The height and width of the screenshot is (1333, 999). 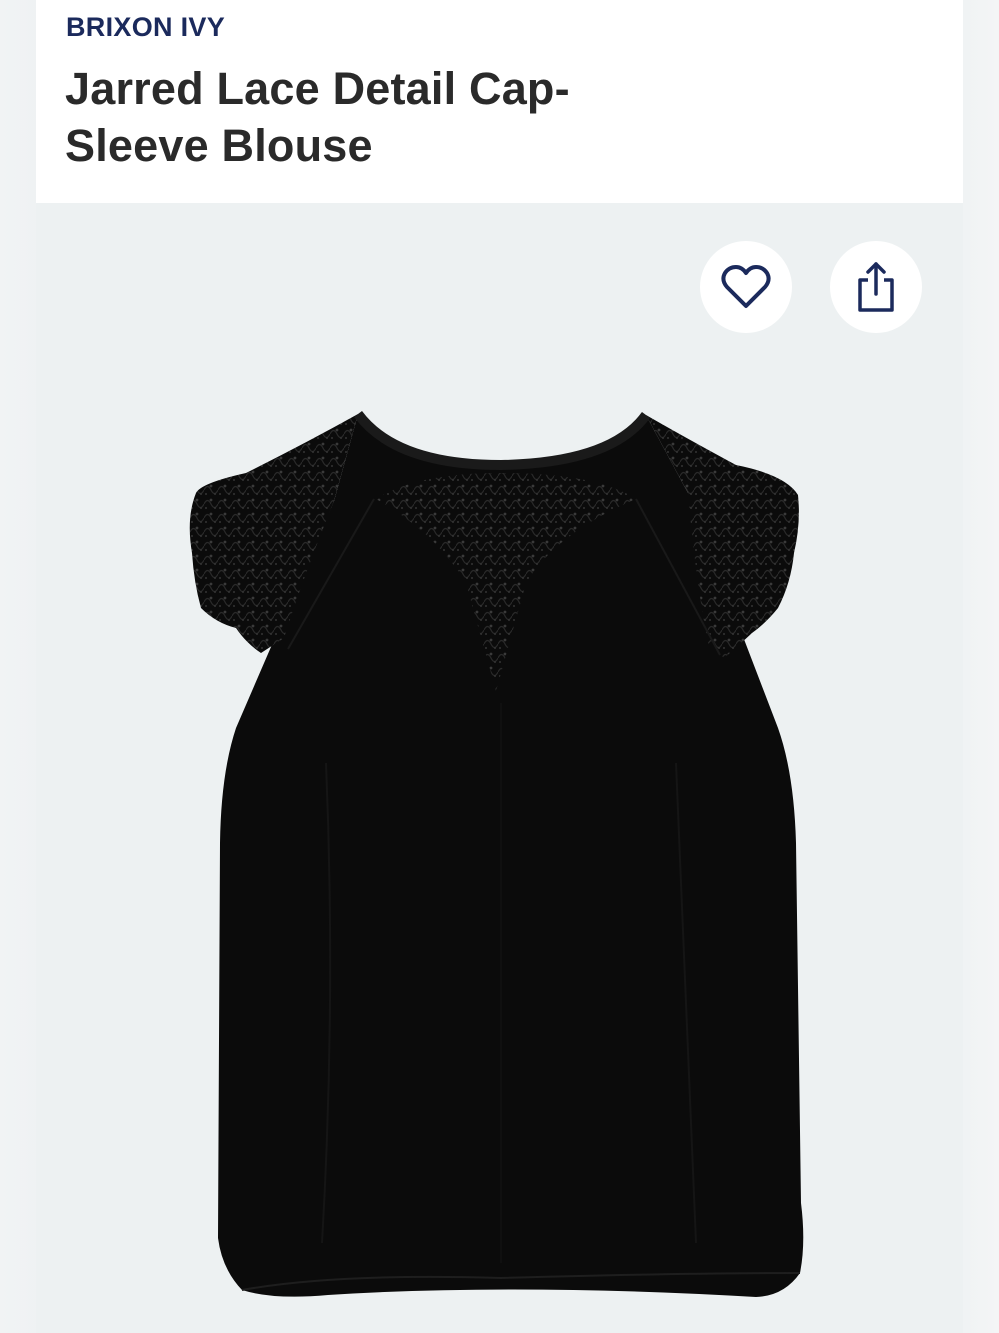 What do you see at coordinates (145, 27) in the screenshot?
I see `brand-name: BRIXON IVY` at bounding box center [145, 27].